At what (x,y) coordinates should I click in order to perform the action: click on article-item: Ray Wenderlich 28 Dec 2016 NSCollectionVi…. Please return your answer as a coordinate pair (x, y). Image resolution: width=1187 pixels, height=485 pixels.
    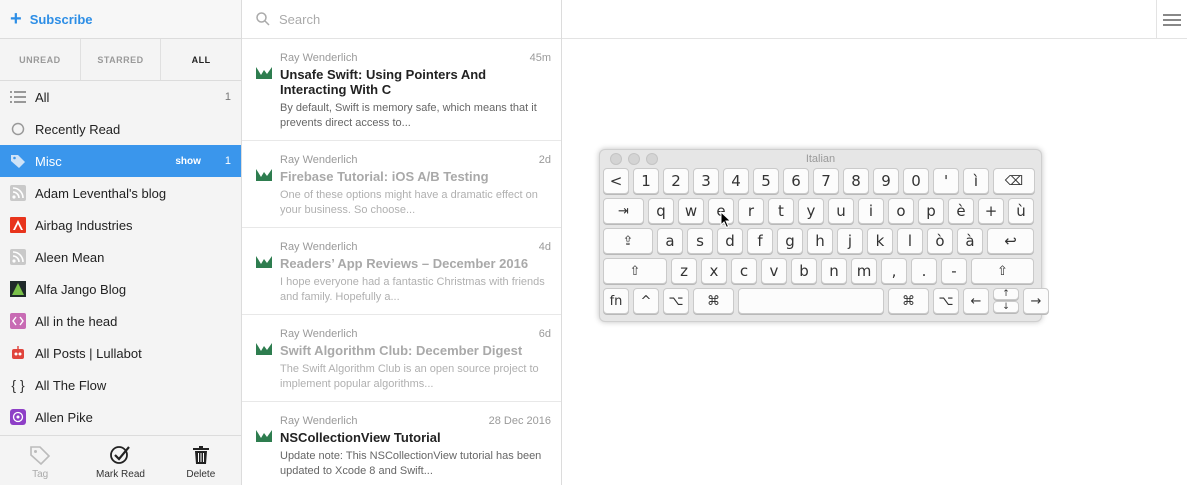
    Looking at the image, I should click on (401, 443).